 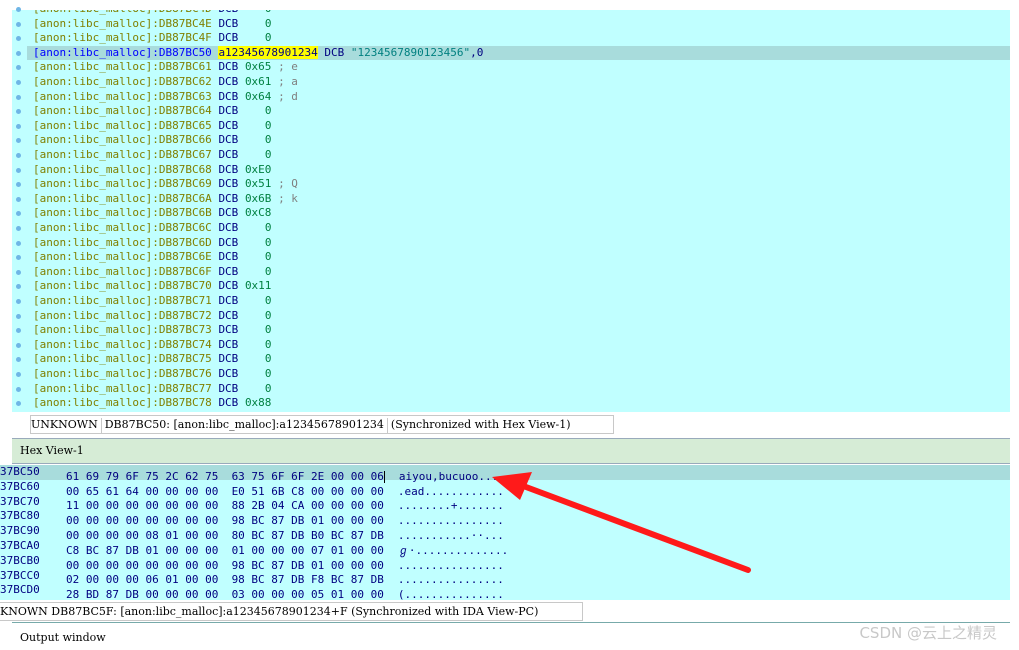 What do you see at coordinates (165, 97) in the screenshot?
I see `disasm-line: [anon:libc_malloc]:DB87BC63 DCB 0x64 ; d` at bounding box center [165, 97].